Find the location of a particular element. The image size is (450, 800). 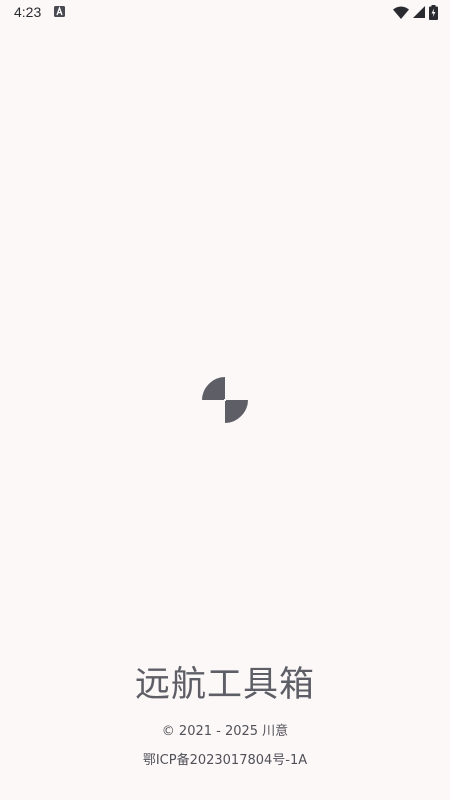

status-icons is located at coordinates (415, 12).